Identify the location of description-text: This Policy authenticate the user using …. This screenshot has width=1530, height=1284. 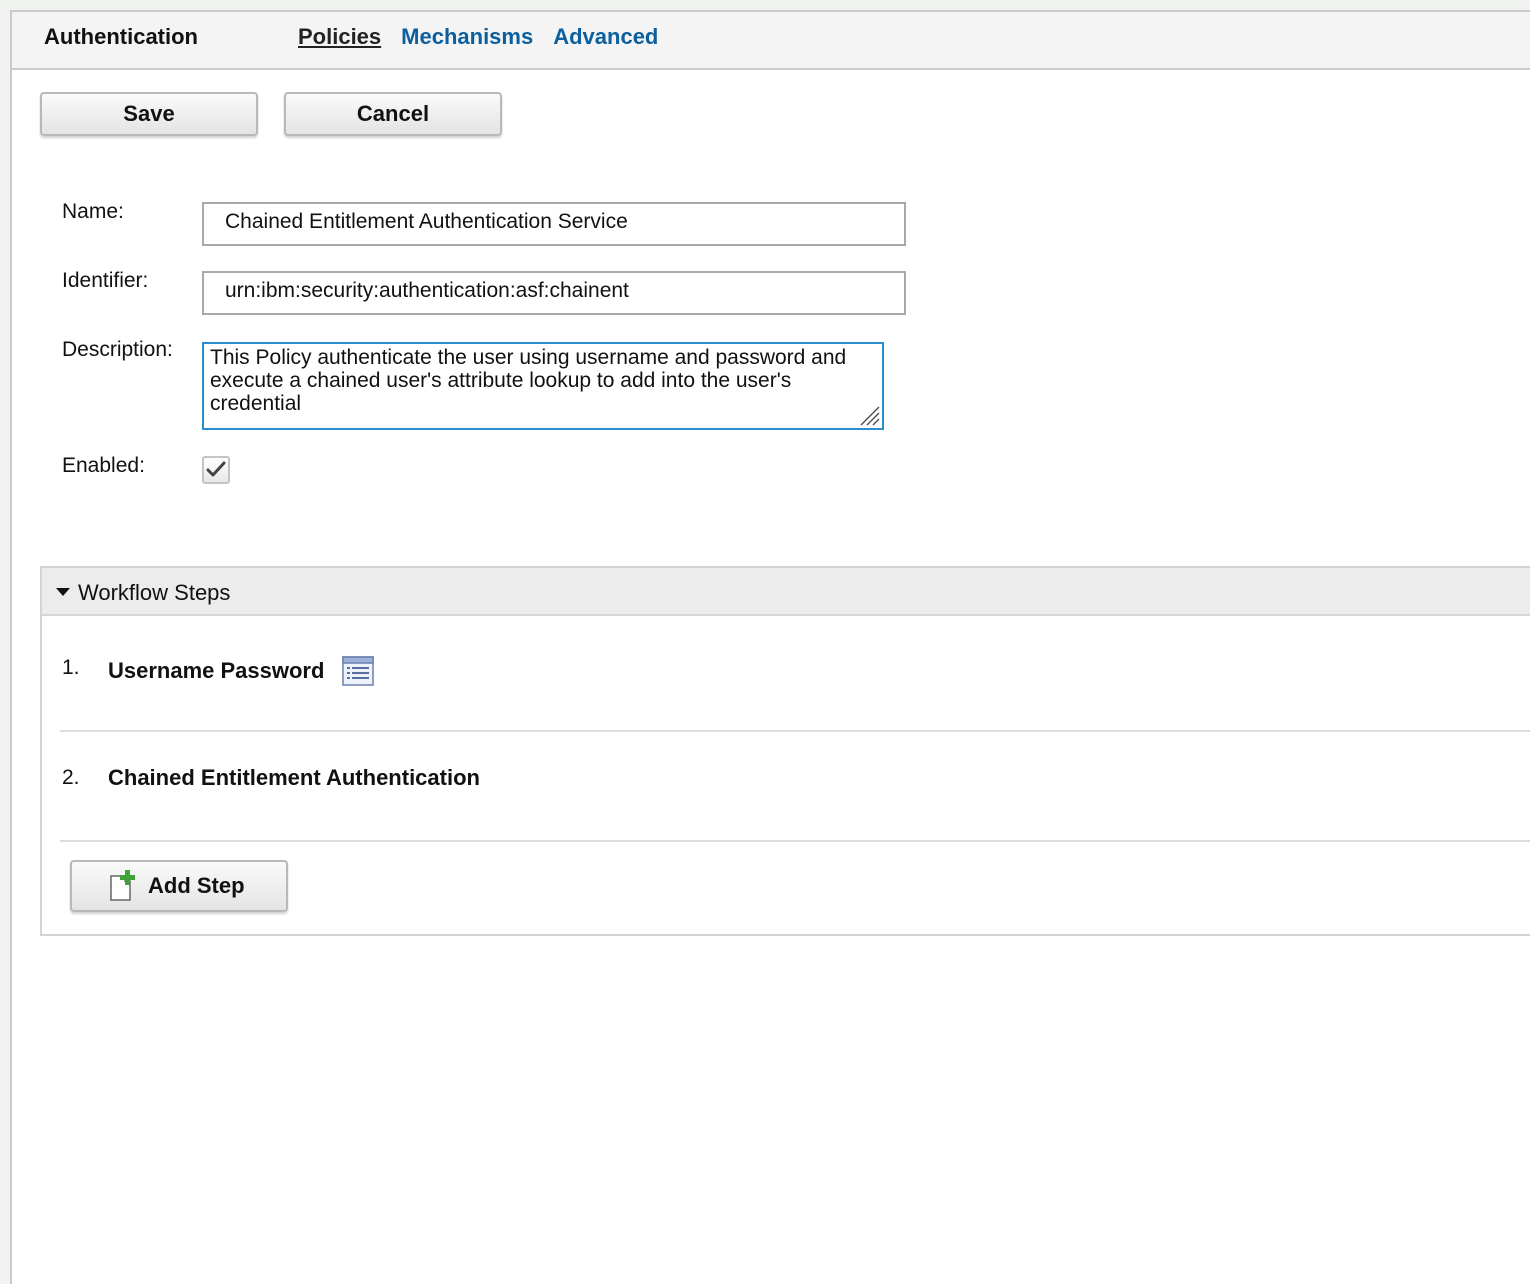
(528, 380).